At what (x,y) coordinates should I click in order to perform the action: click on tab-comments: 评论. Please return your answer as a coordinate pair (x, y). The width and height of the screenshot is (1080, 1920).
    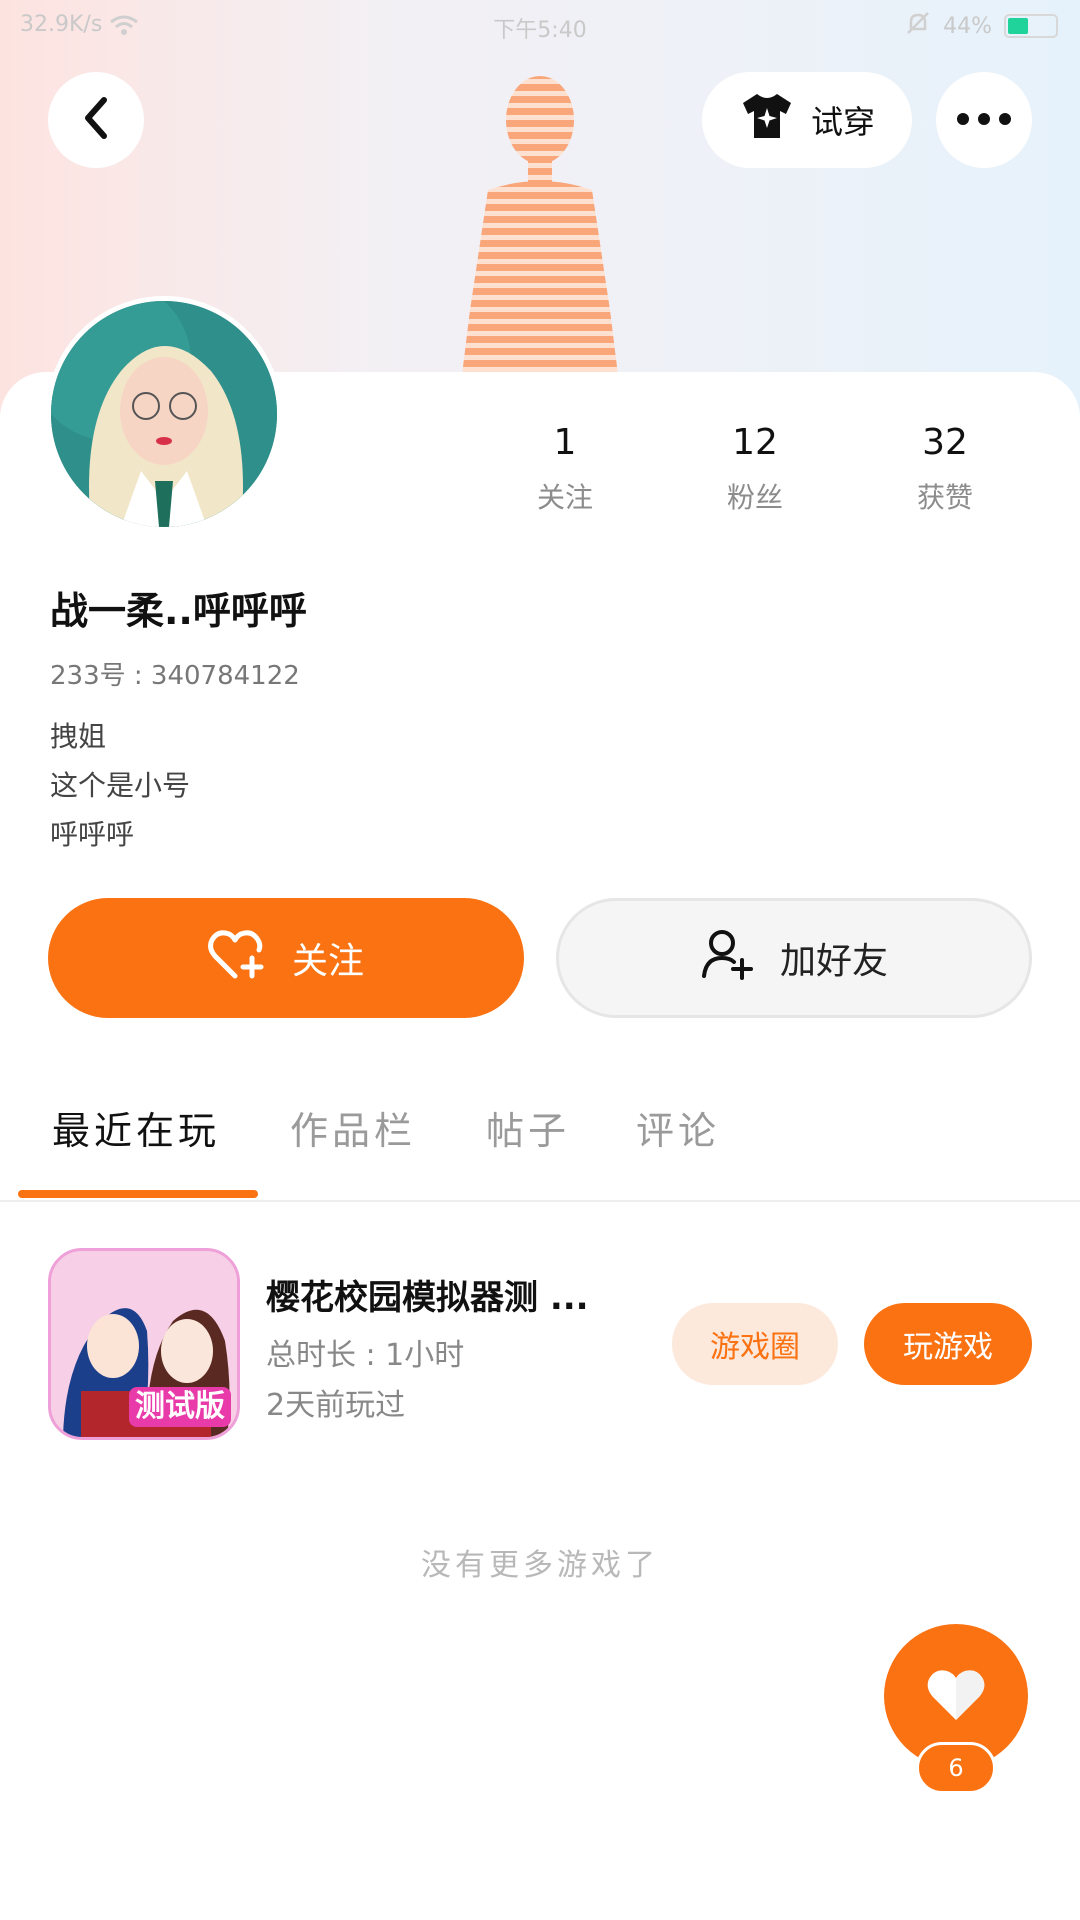
    Looking at the image, I should click on (678, 1127).